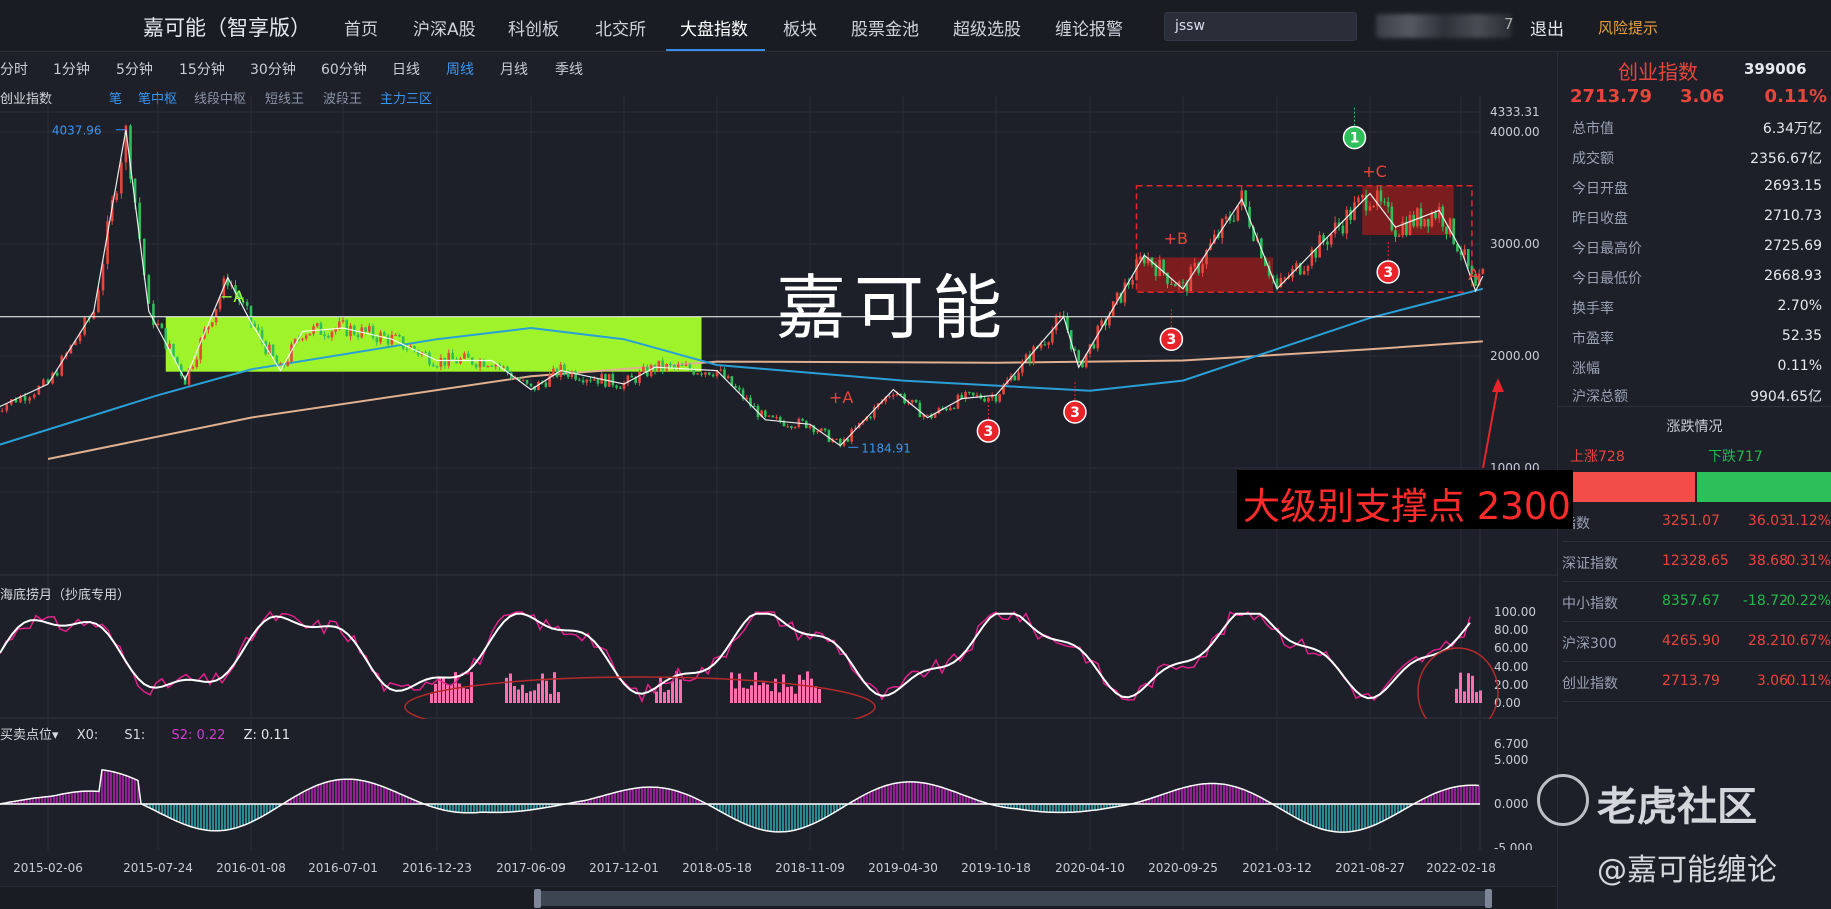  Describe the element at coordinates (1513, 845) in the screenshot. I see `y-tick-label: -5.000` at that location.